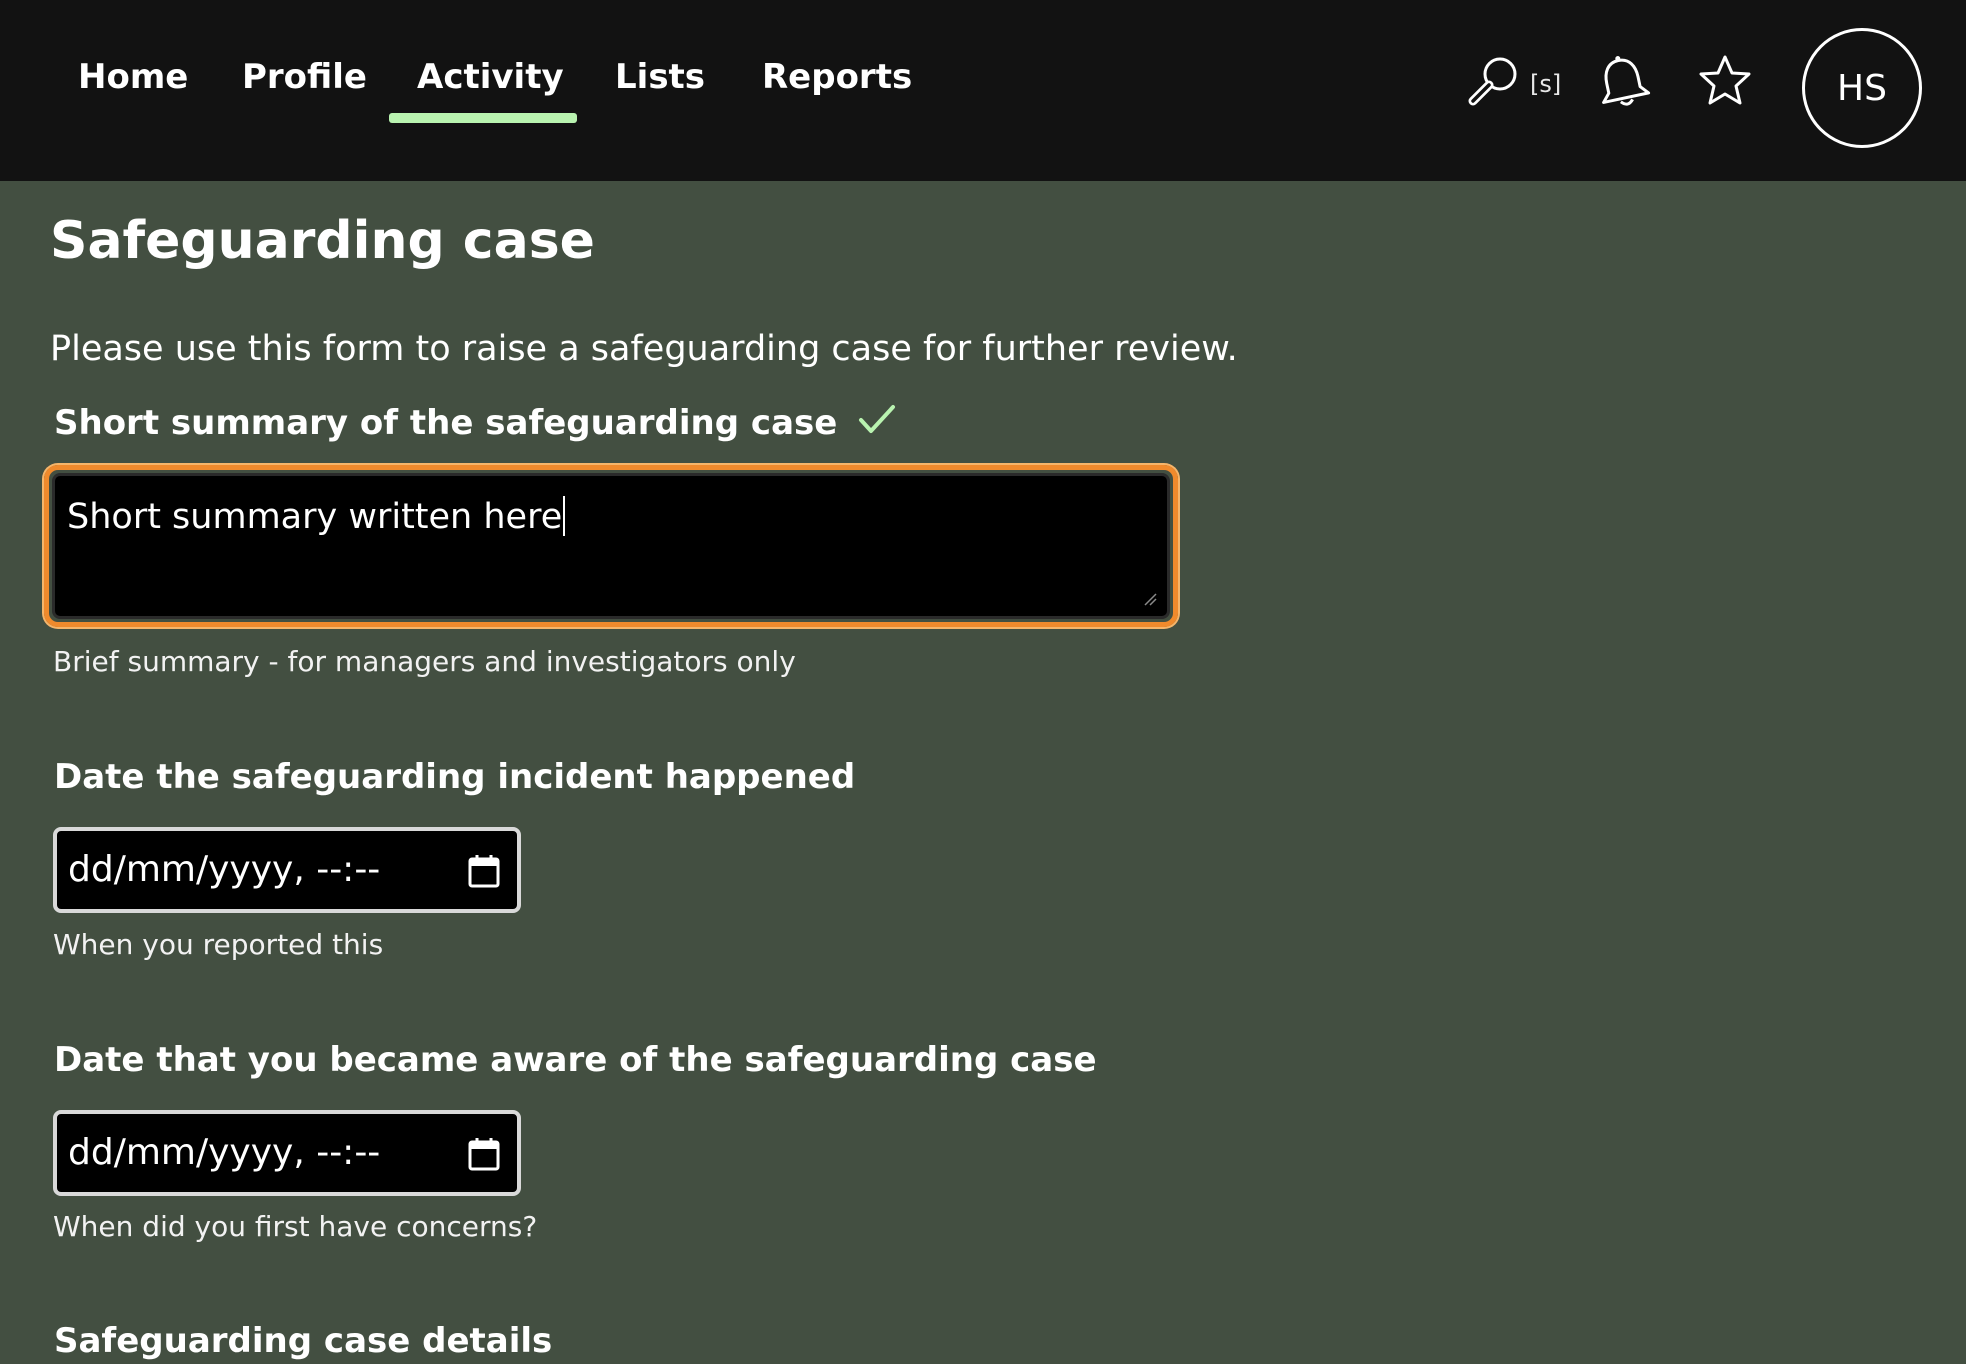  Describe the element at coordinates (446, 423) in the screenshot. I see `summary-label-text: Short summary of the safeguarding case` at that location.